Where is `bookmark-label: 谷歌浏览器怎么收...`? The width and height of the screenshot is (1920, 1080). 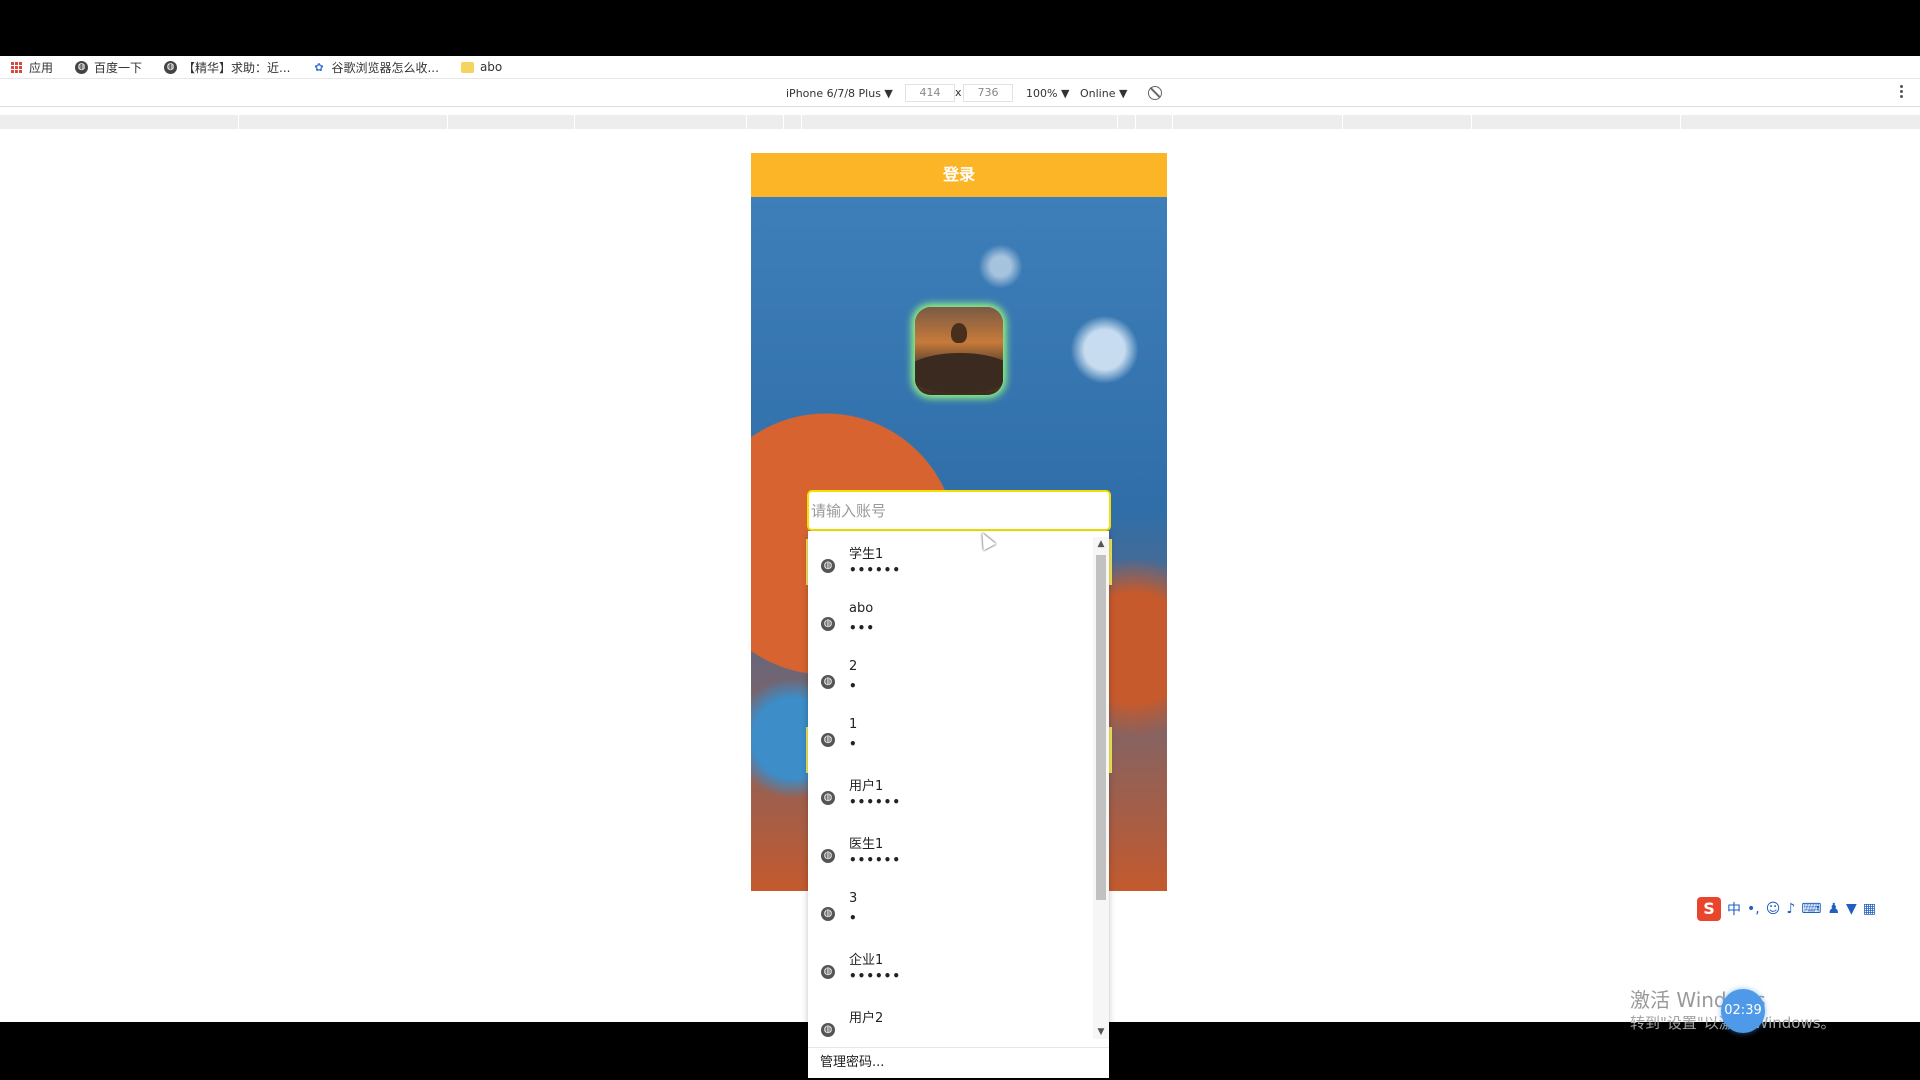 bookmark-label: 谷歌浏览器怎么收... is located at coordinates (385, 67).